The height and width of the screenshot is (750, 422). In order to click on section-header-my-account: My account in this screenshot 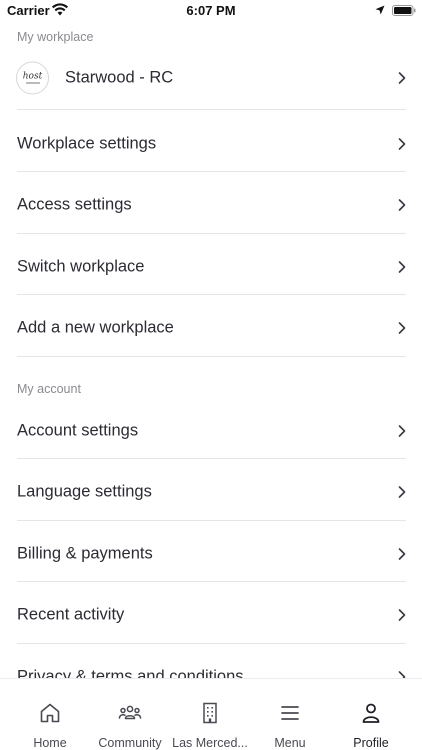, I will do `click(49, 389)`.